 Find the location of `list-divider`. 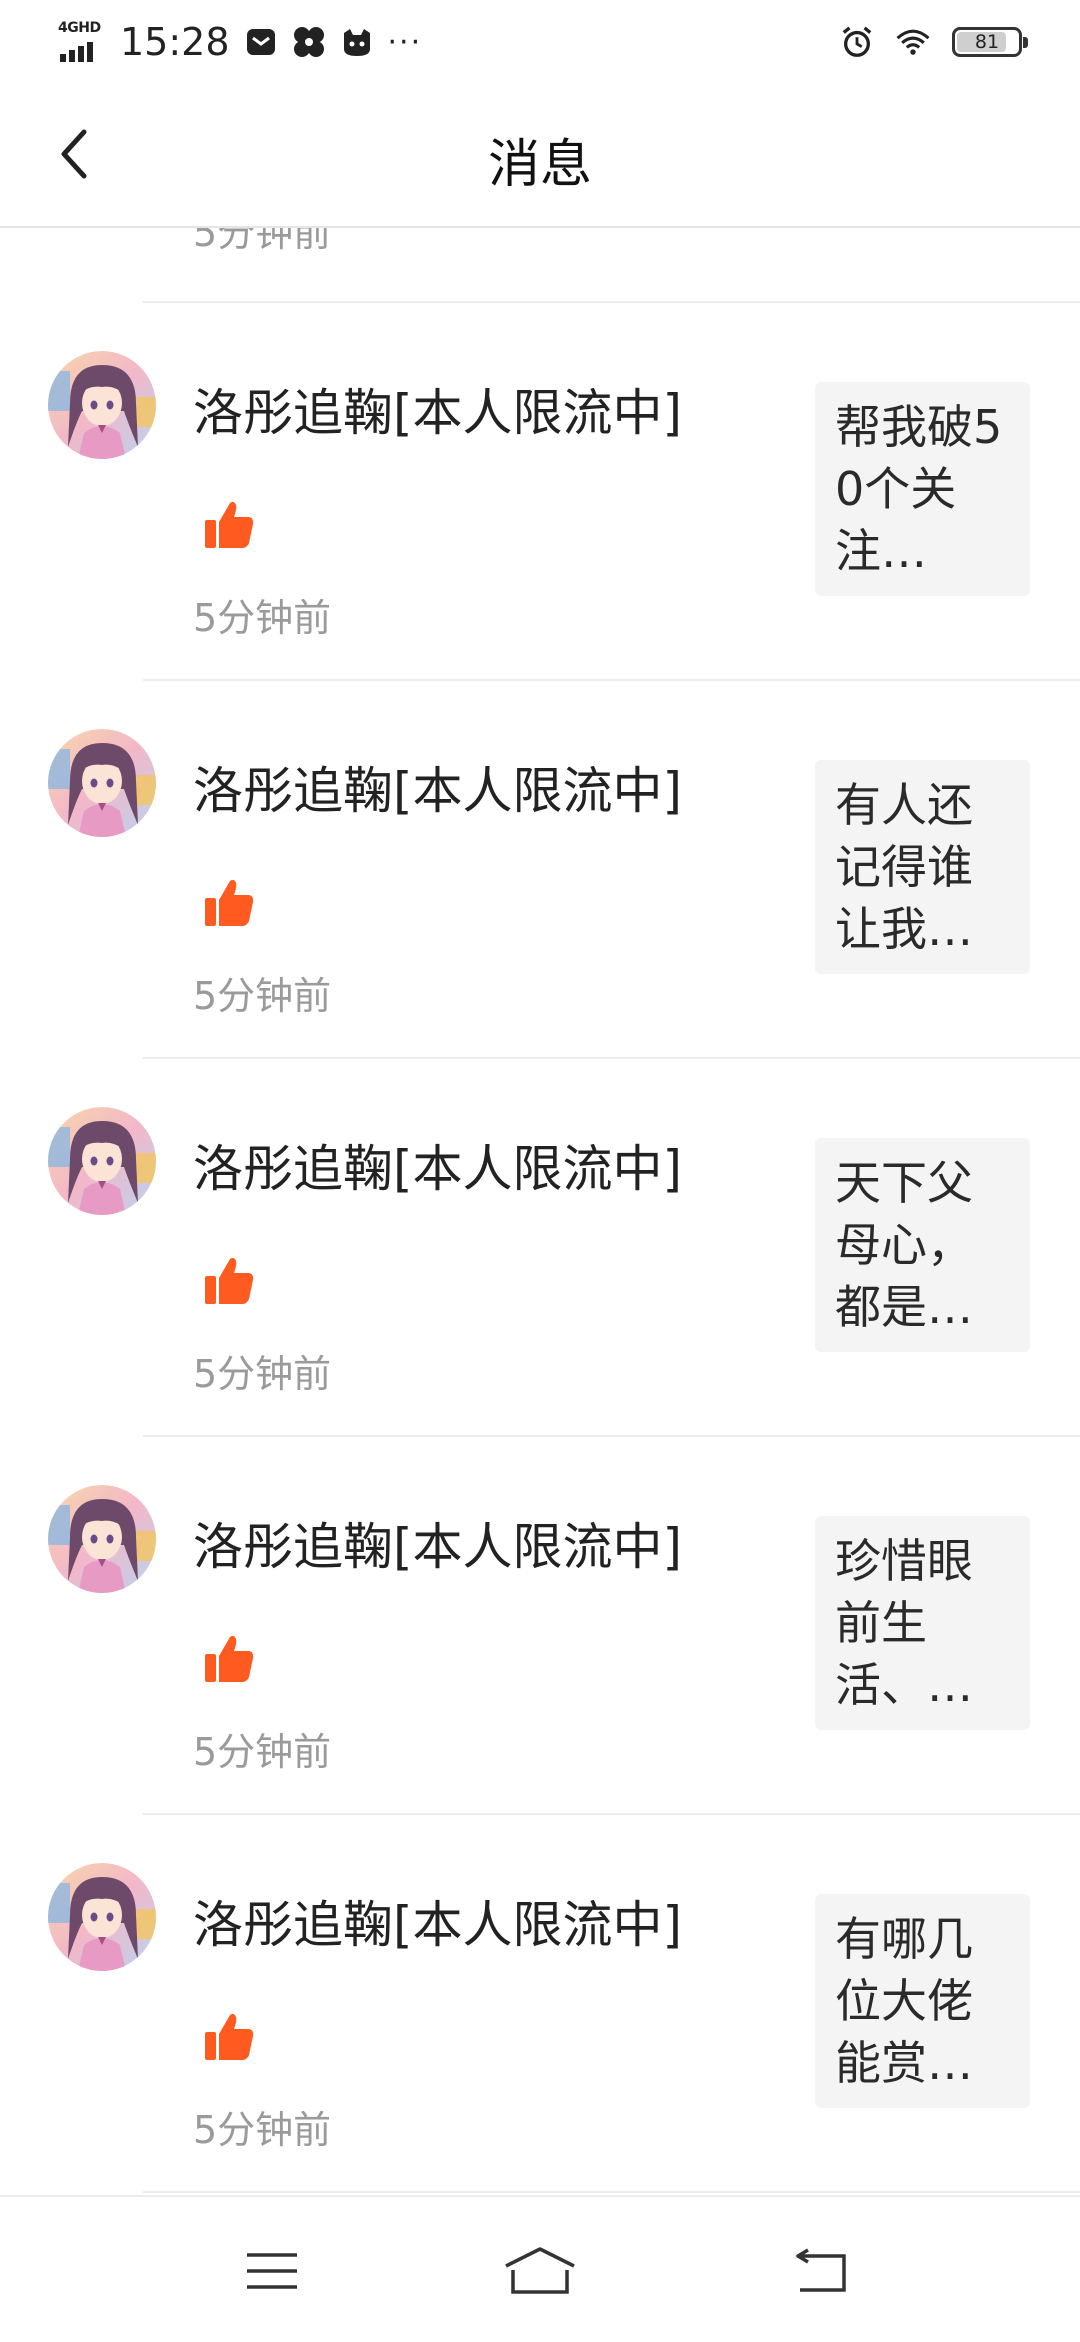

list-divider is located at coordinates (611, 2192).